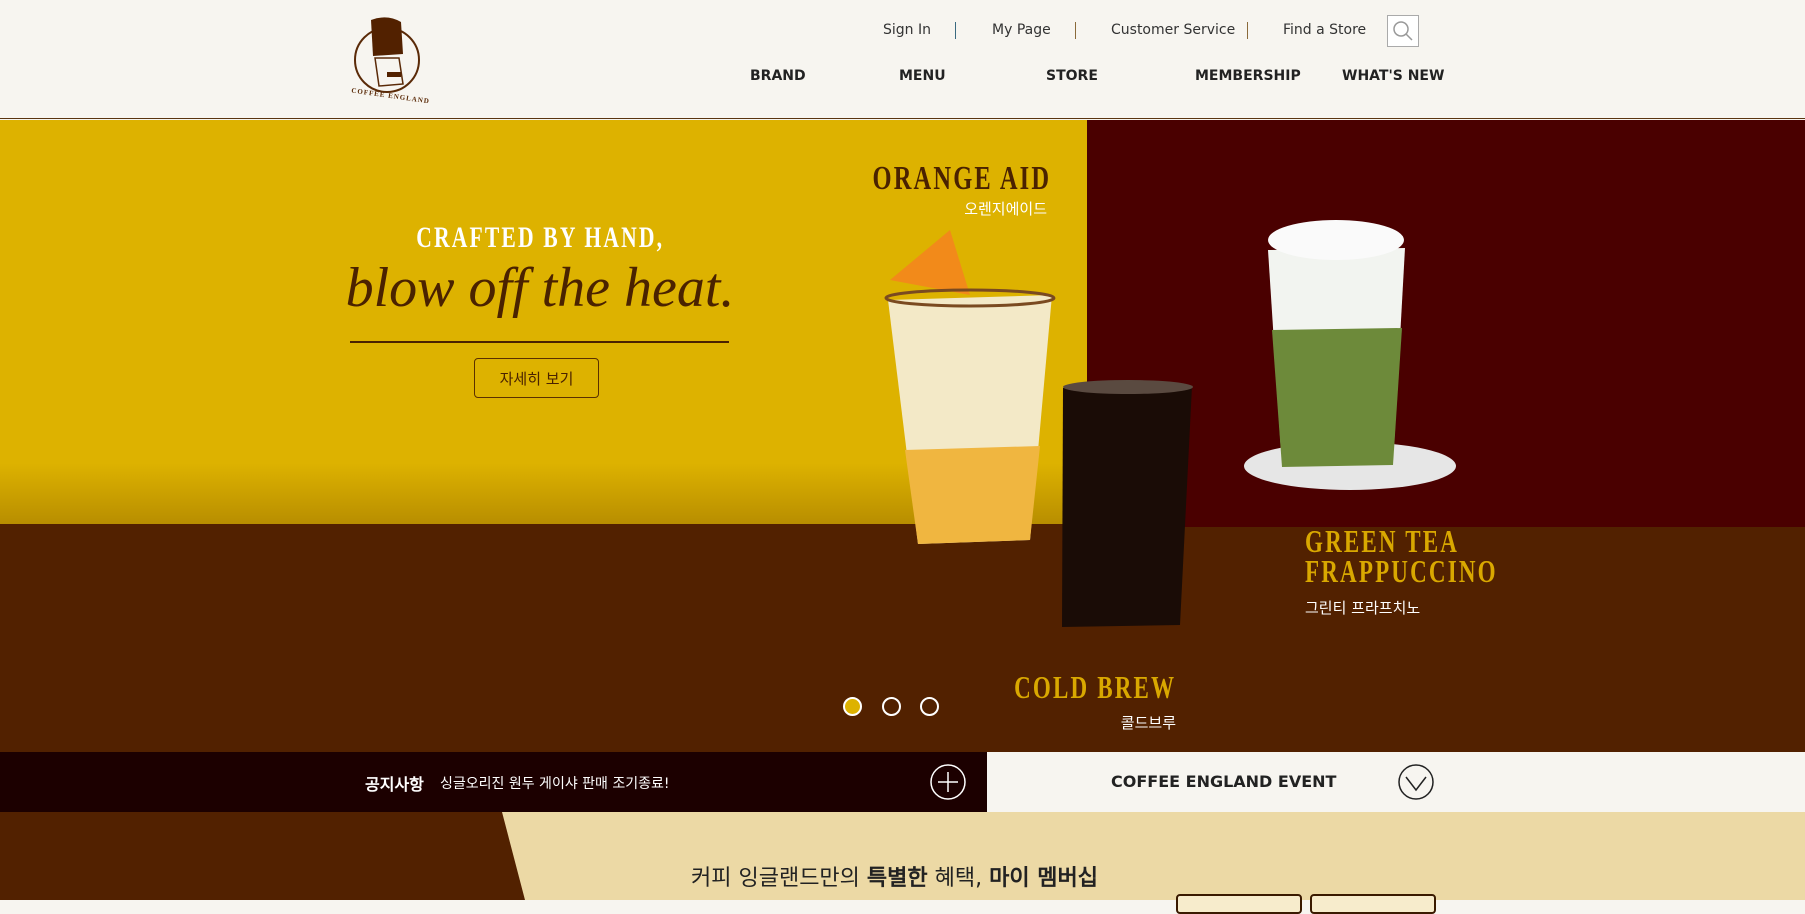 This screenshot has width=1805, height=914. What do you see at coordinates (902, 856) in the screenshot?
I see `membership-section: 커피 잉글랜드만의 특별한 혜택, 마이 멤버십` at bounding box center [902, 856].